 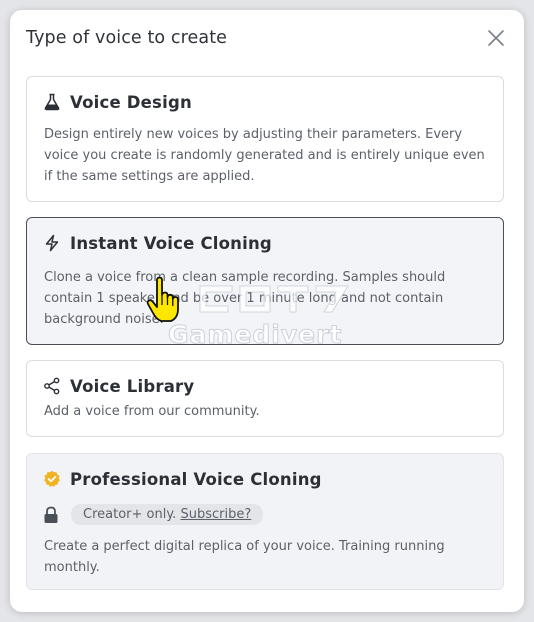 I want to click on close-button, so click(x=496, y=38).